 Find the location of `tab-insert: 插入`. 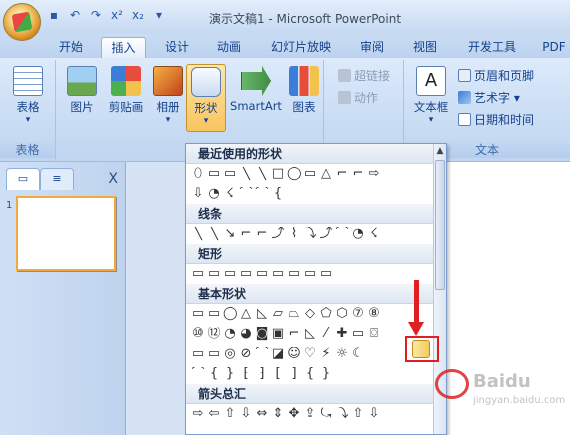

tab-insert: 插入 is located at coordinates (123, 47).